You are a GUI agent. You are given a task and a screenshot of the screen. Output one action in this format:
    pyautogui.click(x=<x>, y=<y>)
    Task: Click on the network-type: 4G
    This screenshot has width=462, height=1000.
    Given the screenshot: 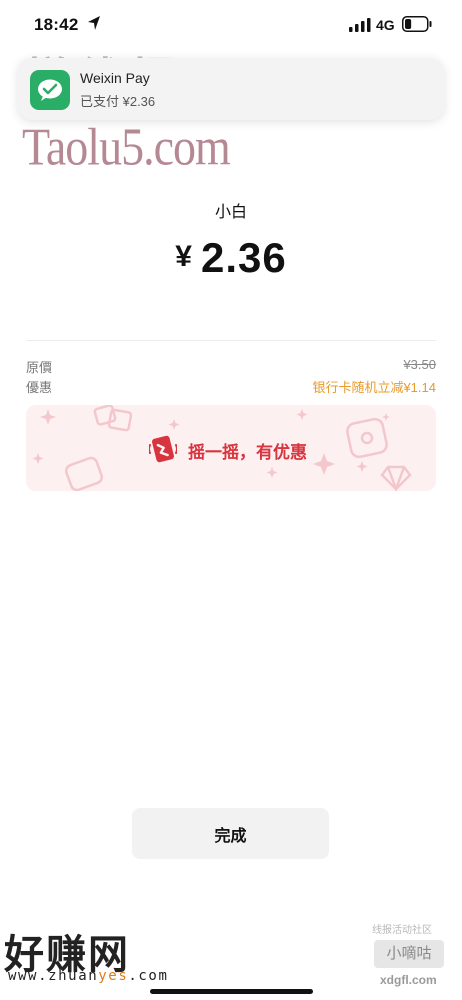 What is the action you would take?
    pyautogui.click(x=385, y=25)
    